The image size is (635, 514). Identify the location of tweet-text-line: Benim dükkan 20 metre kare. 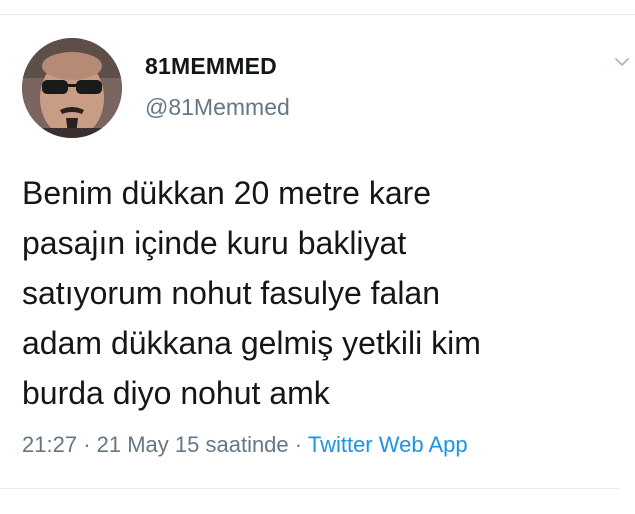
(227, 193).